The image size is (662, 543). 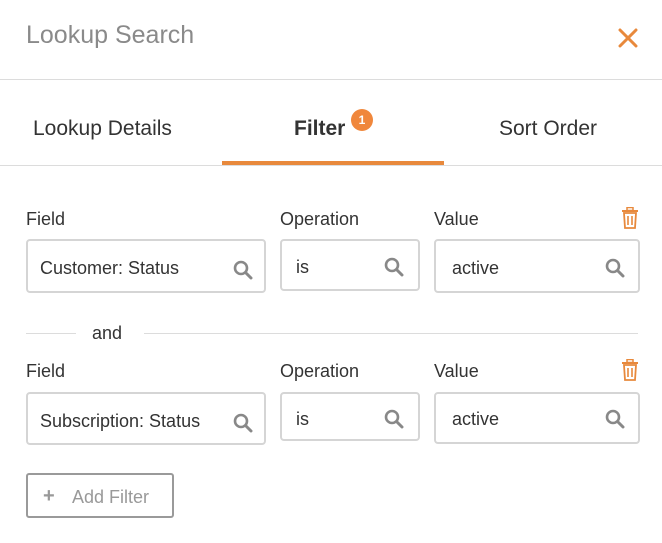 I want to click on tab-sort-order: Sort Order, so click(x=548, y=129).